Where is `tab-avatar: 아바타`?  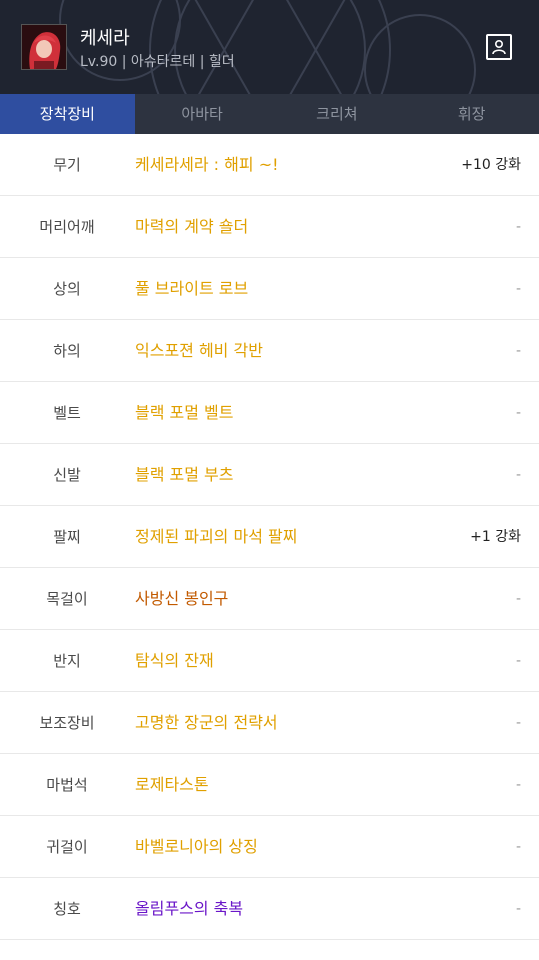 tab-avatar: 아바타 is located at coordinates (202, 114).